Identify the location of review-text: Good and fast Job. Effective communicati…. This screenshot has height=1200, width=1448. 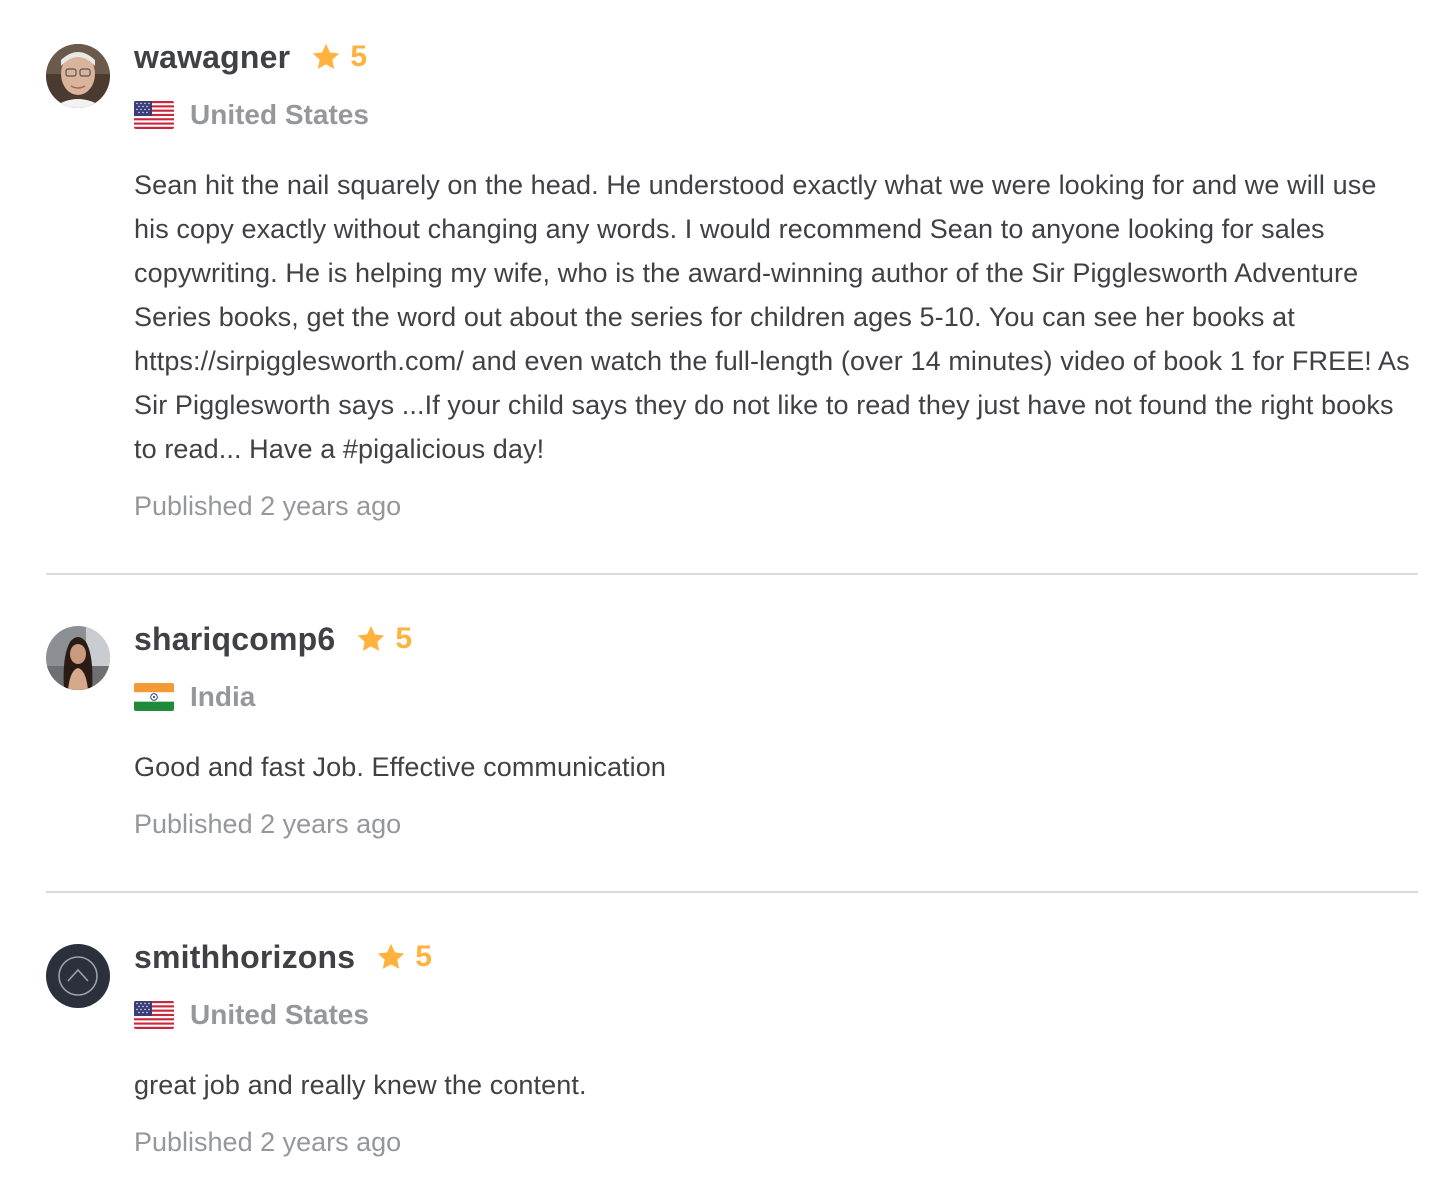
(400, 767).